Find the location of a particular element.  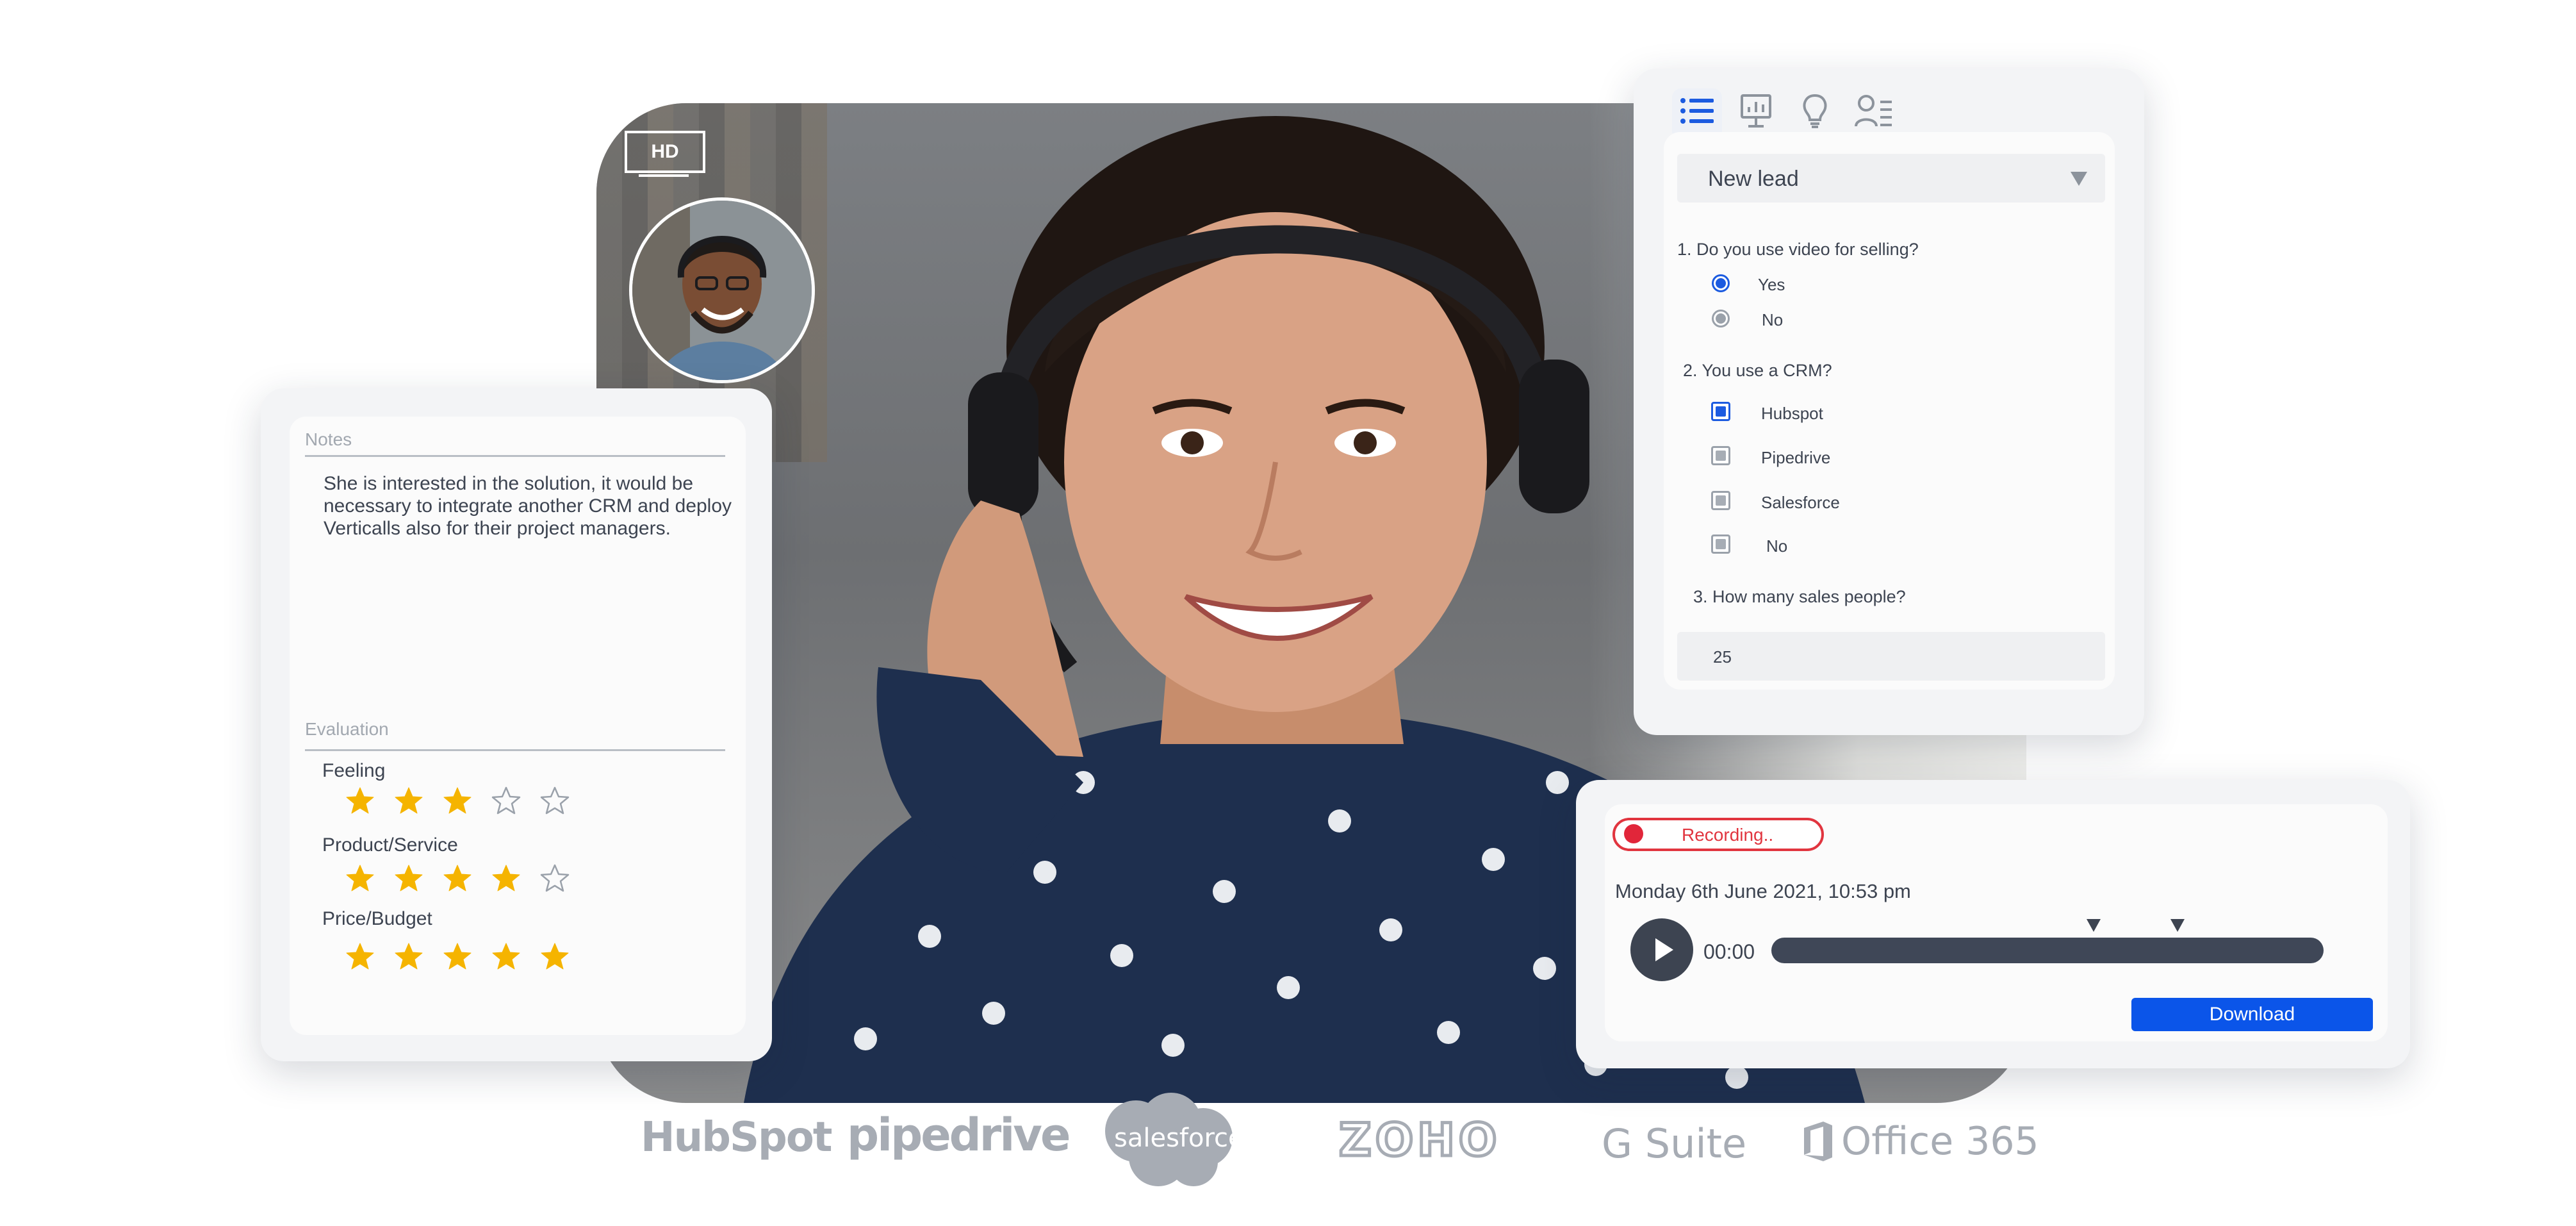

checkbox-salesforce is located at coordinates (1720, 501).